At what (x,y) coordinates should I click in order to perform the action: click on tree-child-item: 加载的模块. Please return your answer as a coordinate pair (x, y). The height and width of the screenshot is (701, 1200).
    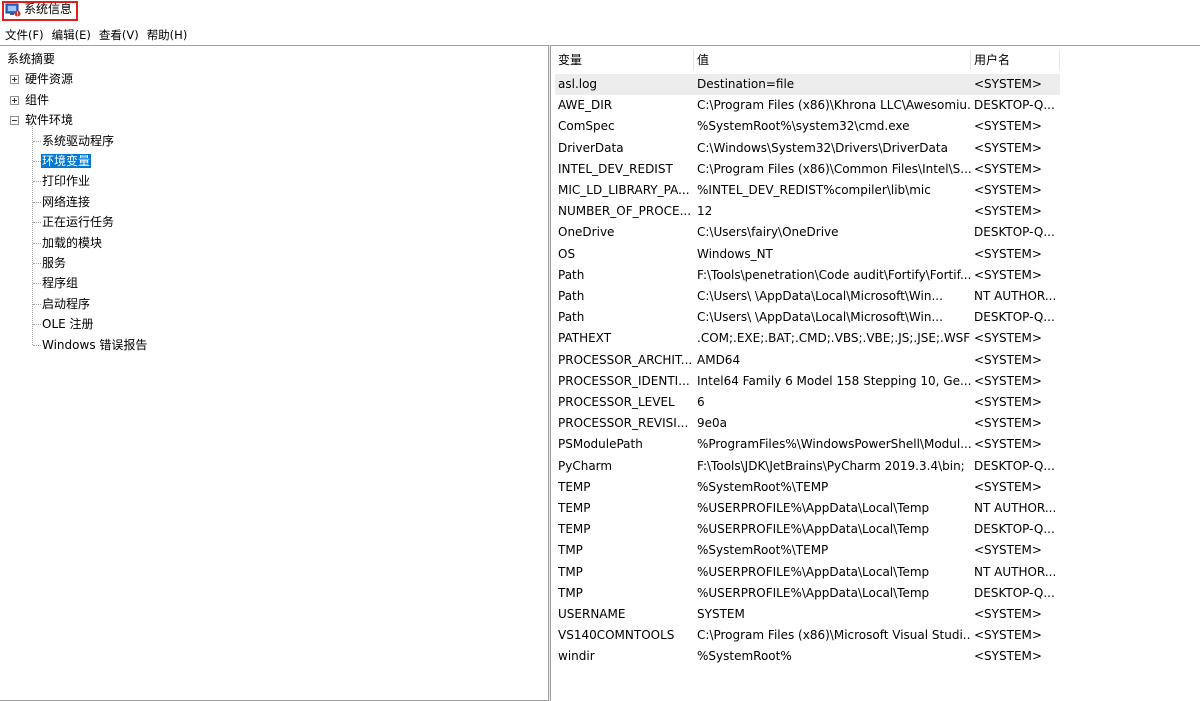
    Looking at the image, I should click on (72, 243).